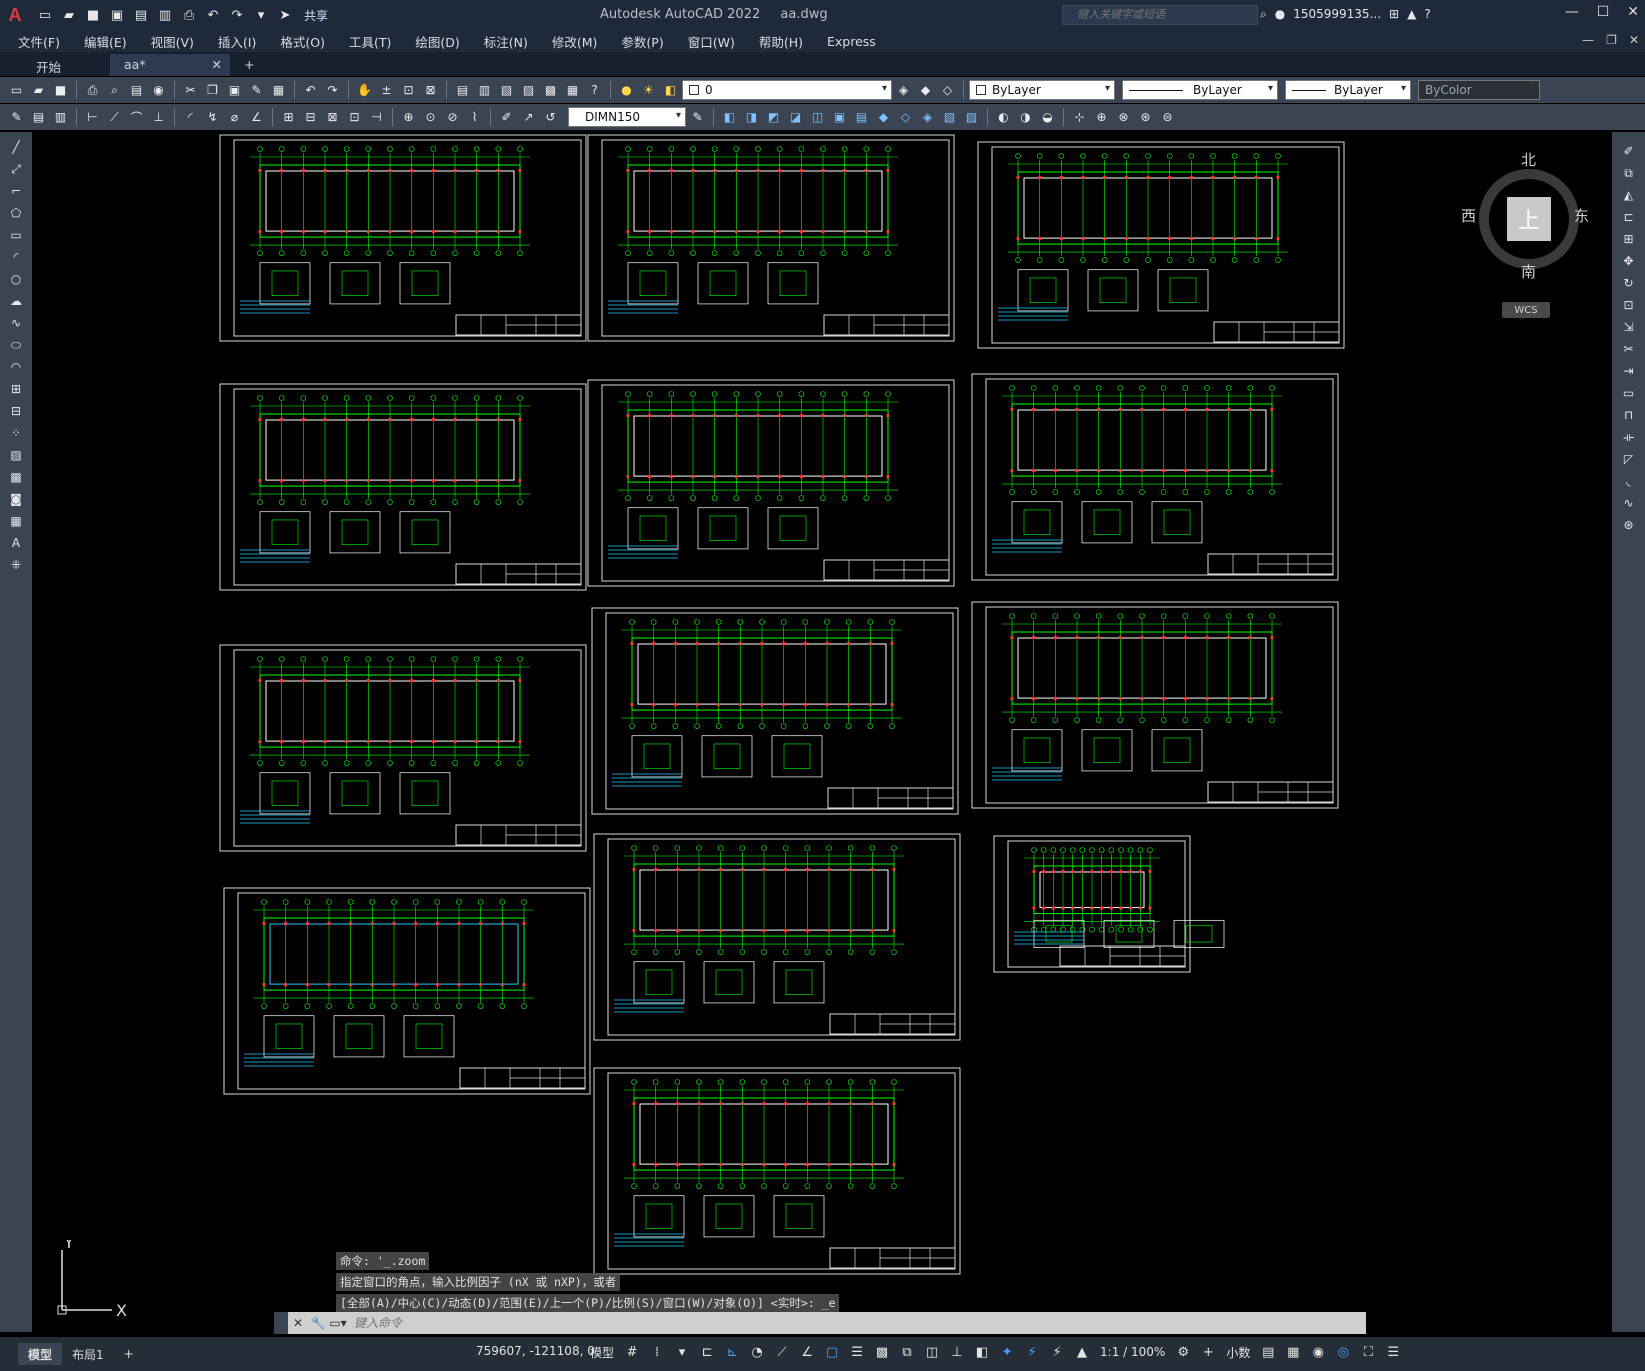 Image resolution: width=1645 pixels, height=1371 pixels. I want to click on recent-commands-icon: ▭▾, so click(338, 1323).